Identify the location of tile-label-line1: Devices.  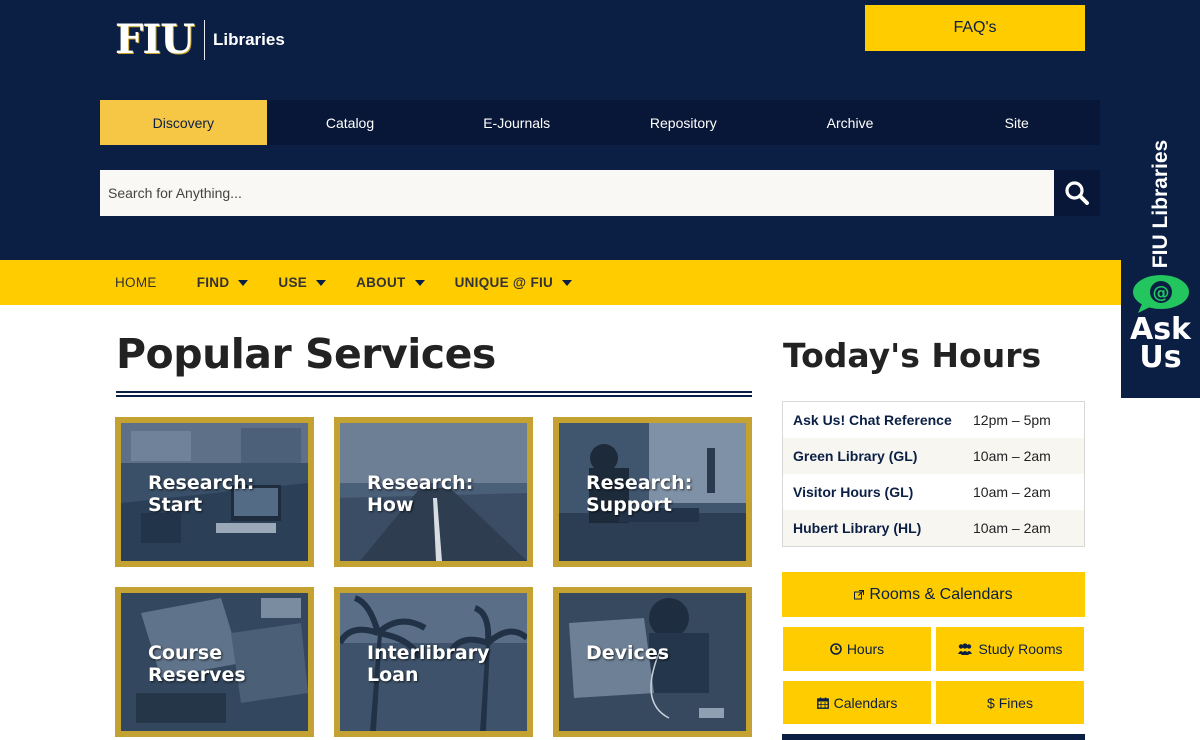
(628, 653).